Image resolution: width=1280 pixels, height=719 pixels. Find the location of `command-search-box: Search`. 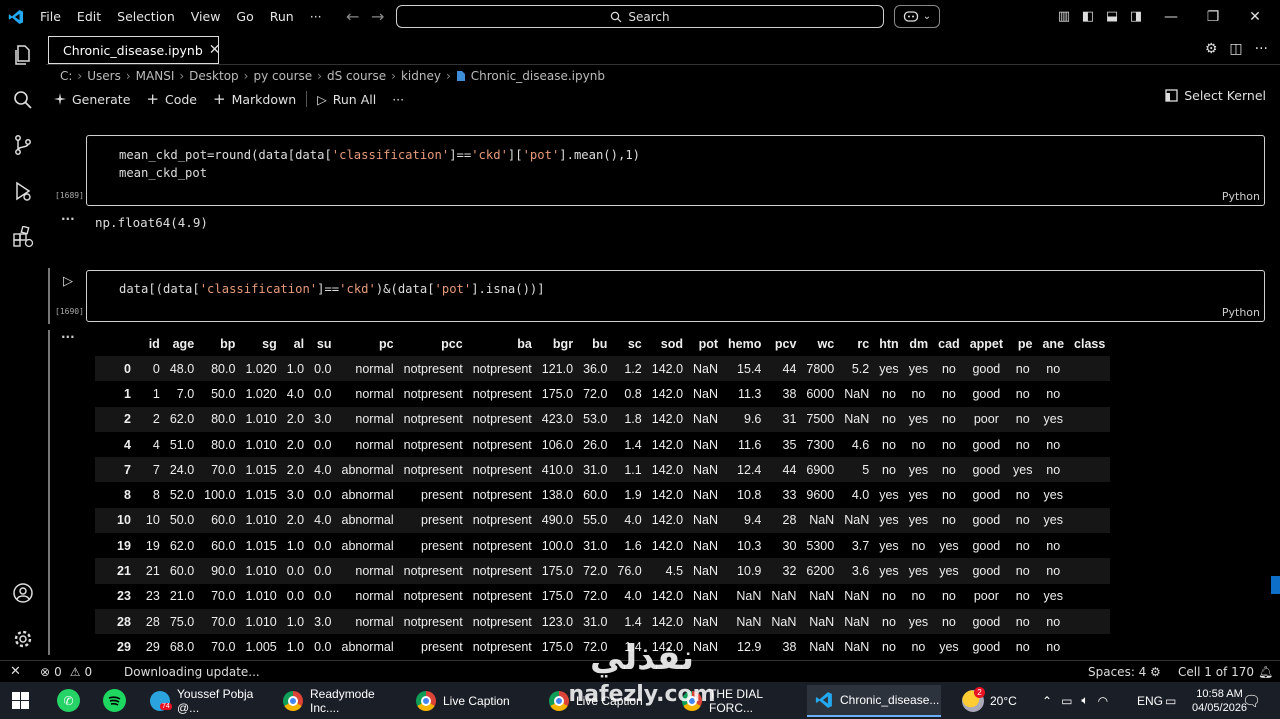

command-search-box: Search is located at coordinates (640, 16).